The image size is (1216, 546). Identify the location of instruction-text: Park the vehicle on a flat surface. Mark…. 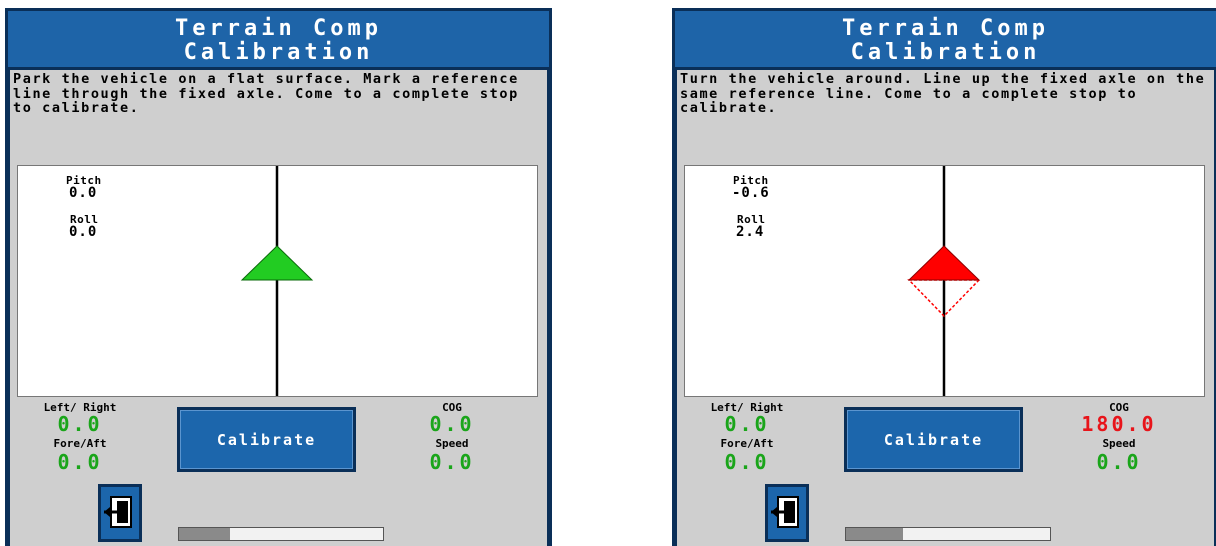
(271, 93).